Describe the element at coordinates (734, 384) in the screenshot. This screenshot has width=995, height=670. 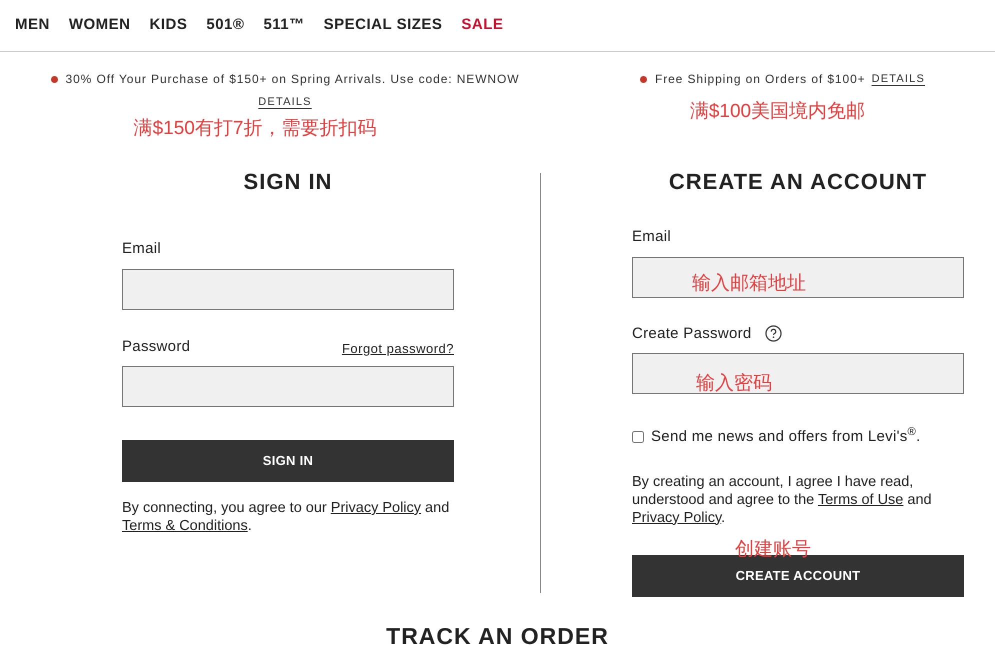
I see `annotation-text: 输入密码` at that location.